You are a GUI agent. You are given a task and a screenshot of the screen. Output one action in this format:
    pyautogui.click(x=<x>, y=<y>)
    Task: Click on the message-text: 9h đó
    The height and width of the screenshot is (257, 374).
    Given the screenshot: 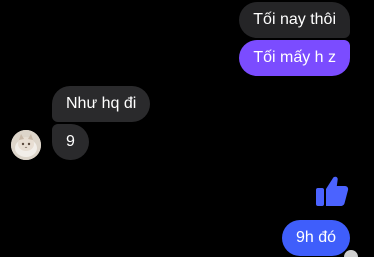 What is the action you would take?
    pyautogui.click(x=315, y=237)
    